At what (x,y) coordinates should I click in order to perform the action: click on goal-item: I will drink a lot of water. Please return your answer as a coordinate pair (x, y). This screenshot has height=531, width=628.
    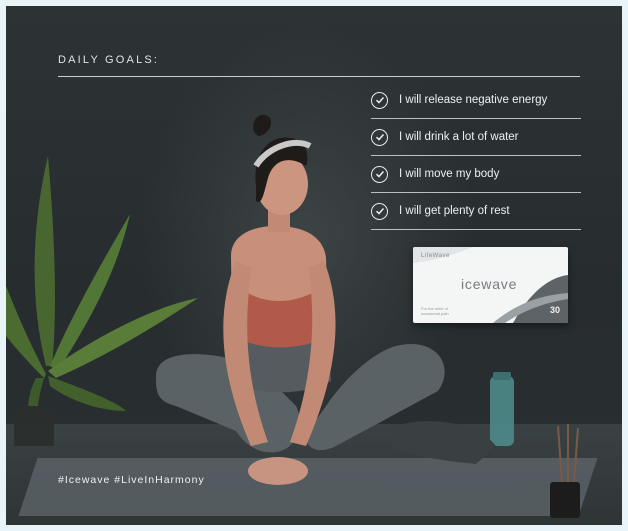
    Looking at the image, I should click on (476, 137).